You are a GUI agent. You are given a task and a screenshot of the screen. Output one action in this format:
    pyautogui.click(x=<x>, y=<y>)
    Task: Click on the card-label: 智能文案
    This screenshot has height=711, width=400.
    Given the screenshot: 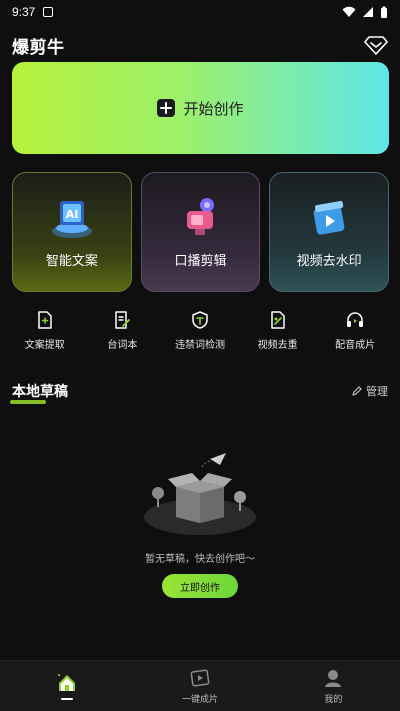 What is the action you would take?
    pyautogui.click(x=71, y=261)
    